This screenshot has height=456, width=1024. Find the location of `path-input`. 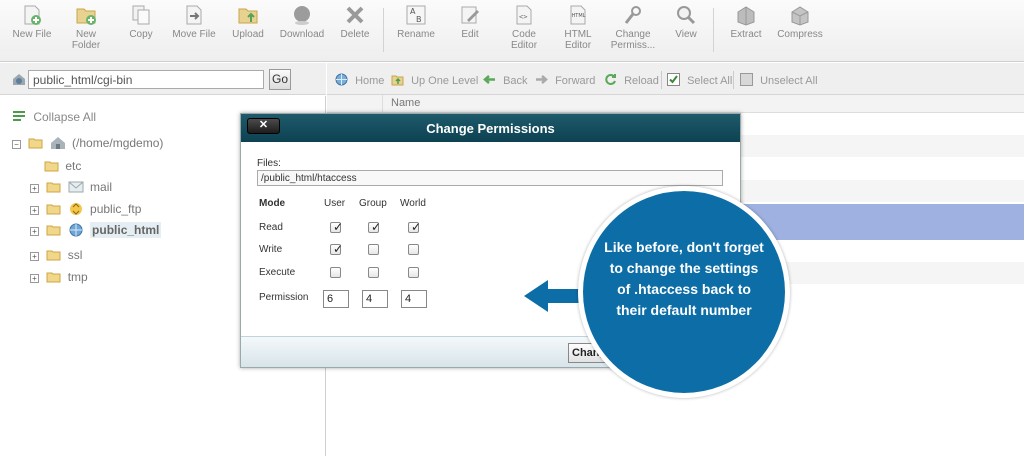

path-input is located at coordinates (146, 79).